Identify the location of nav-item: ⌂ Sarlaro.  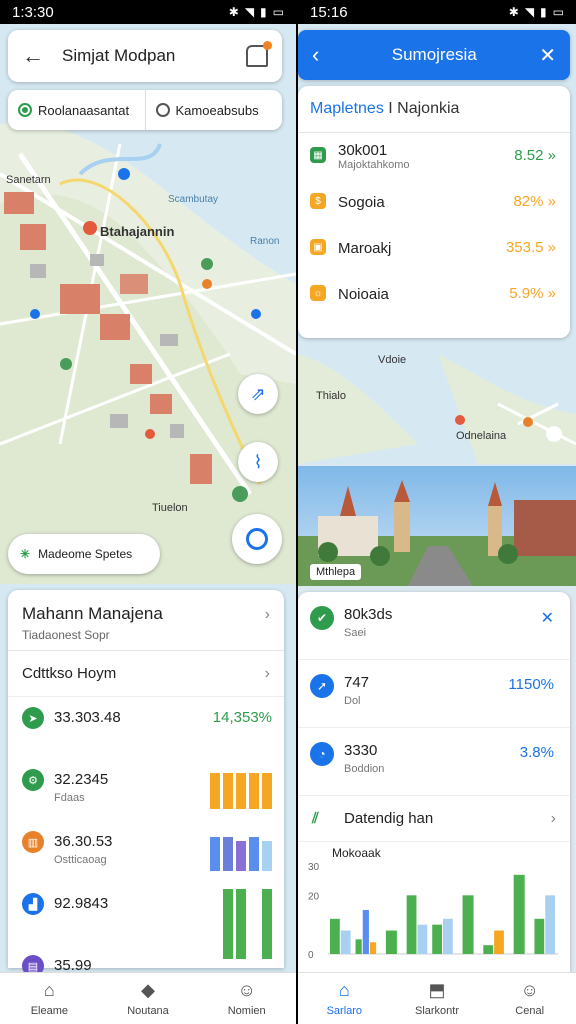
(344, 998).